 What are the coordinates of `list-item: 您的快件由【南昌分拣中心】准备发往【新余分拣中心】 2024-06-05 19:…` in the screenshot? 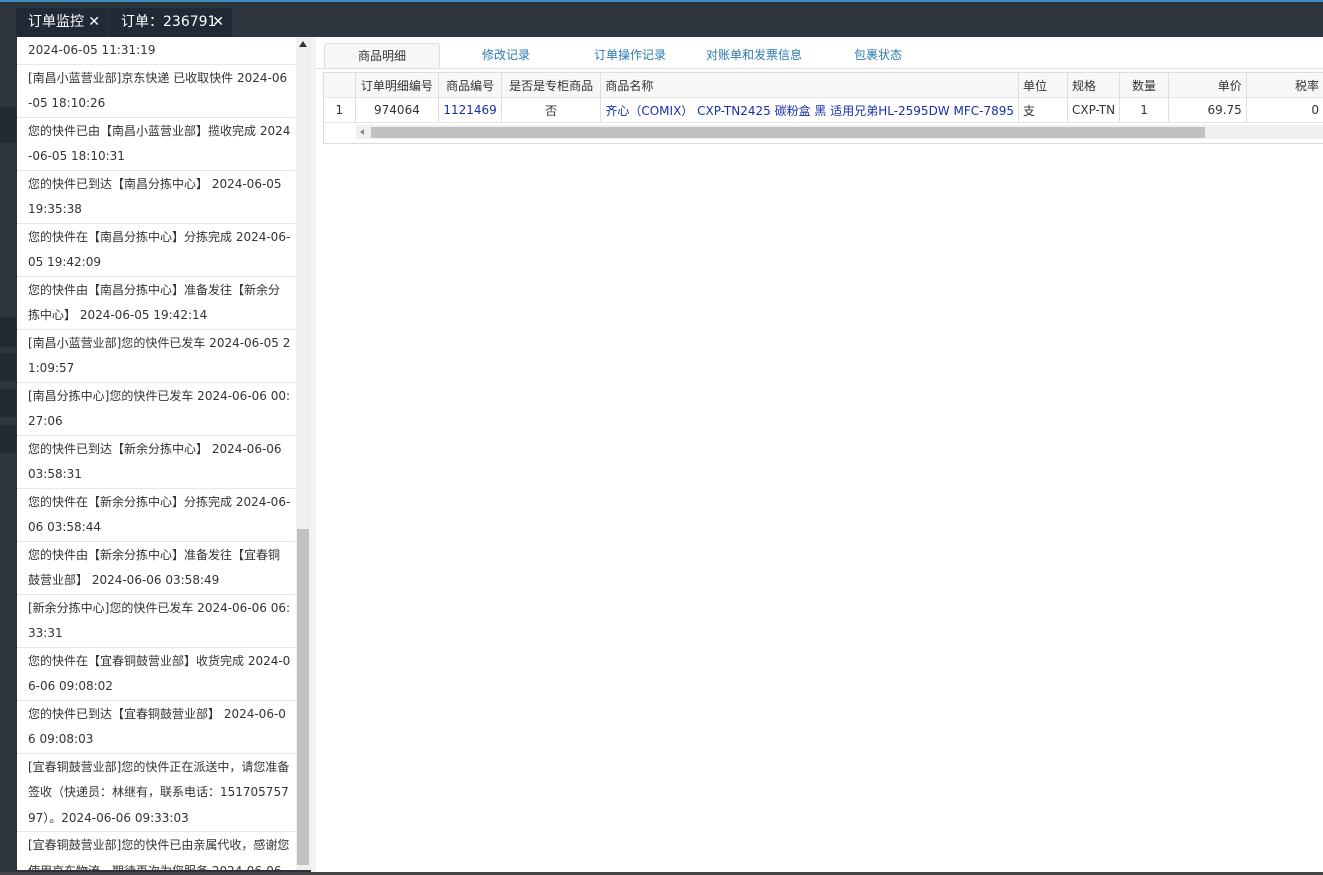 It's located at (156, 303).